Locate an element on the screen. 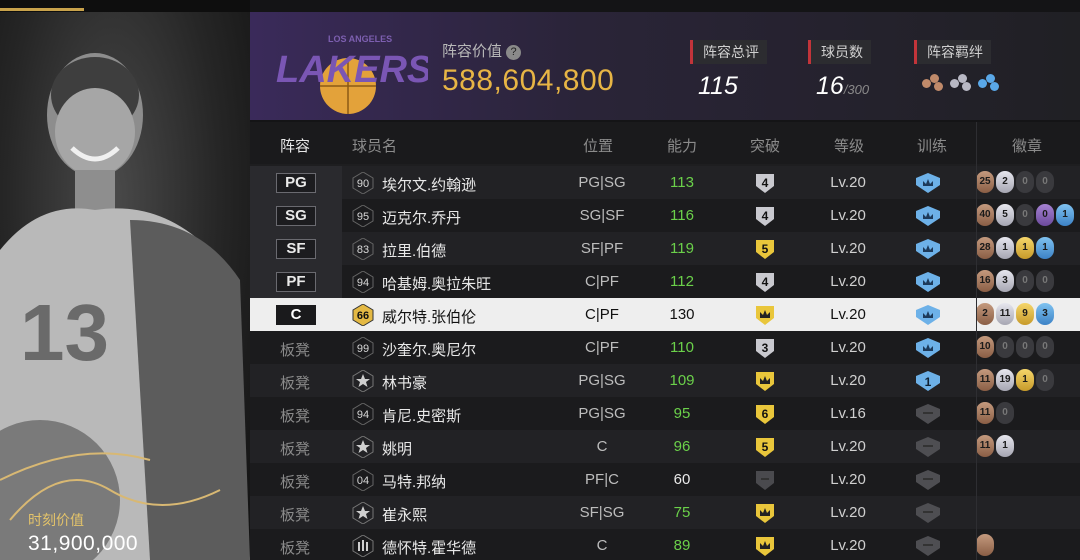 Image resolution: width=1080 pixels, height=560 pixels. player-name: 崔永熙 is located at coordinates (404, 514).